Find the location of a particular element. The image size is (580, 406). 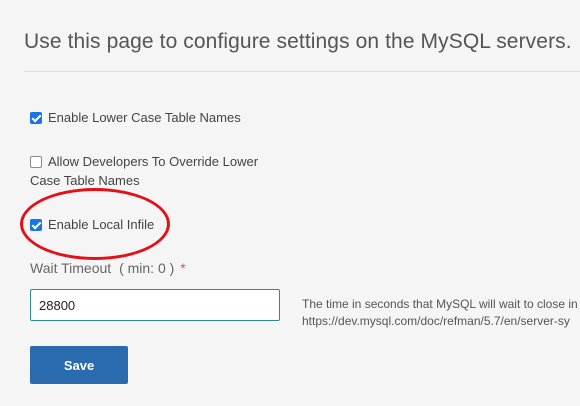

allow-override-checkbox is located at coordinates (36, 161).